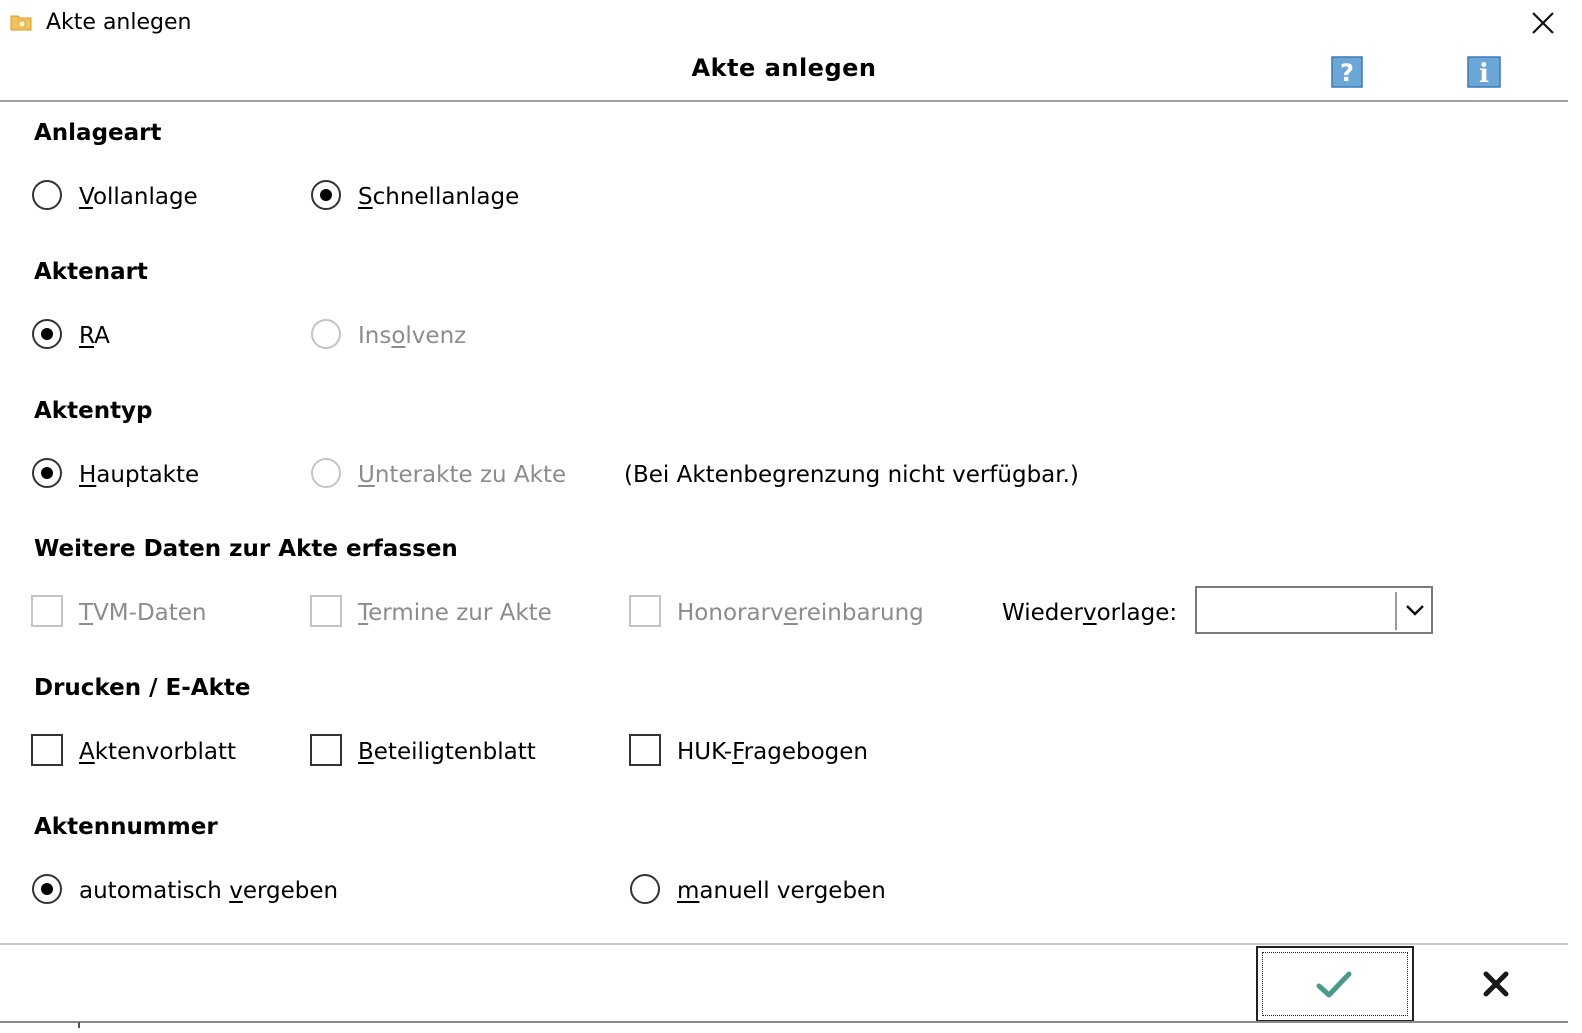  Describe the element at coordinates (326, 473) in the screenshot. I see `radio-unterakte` at that location.